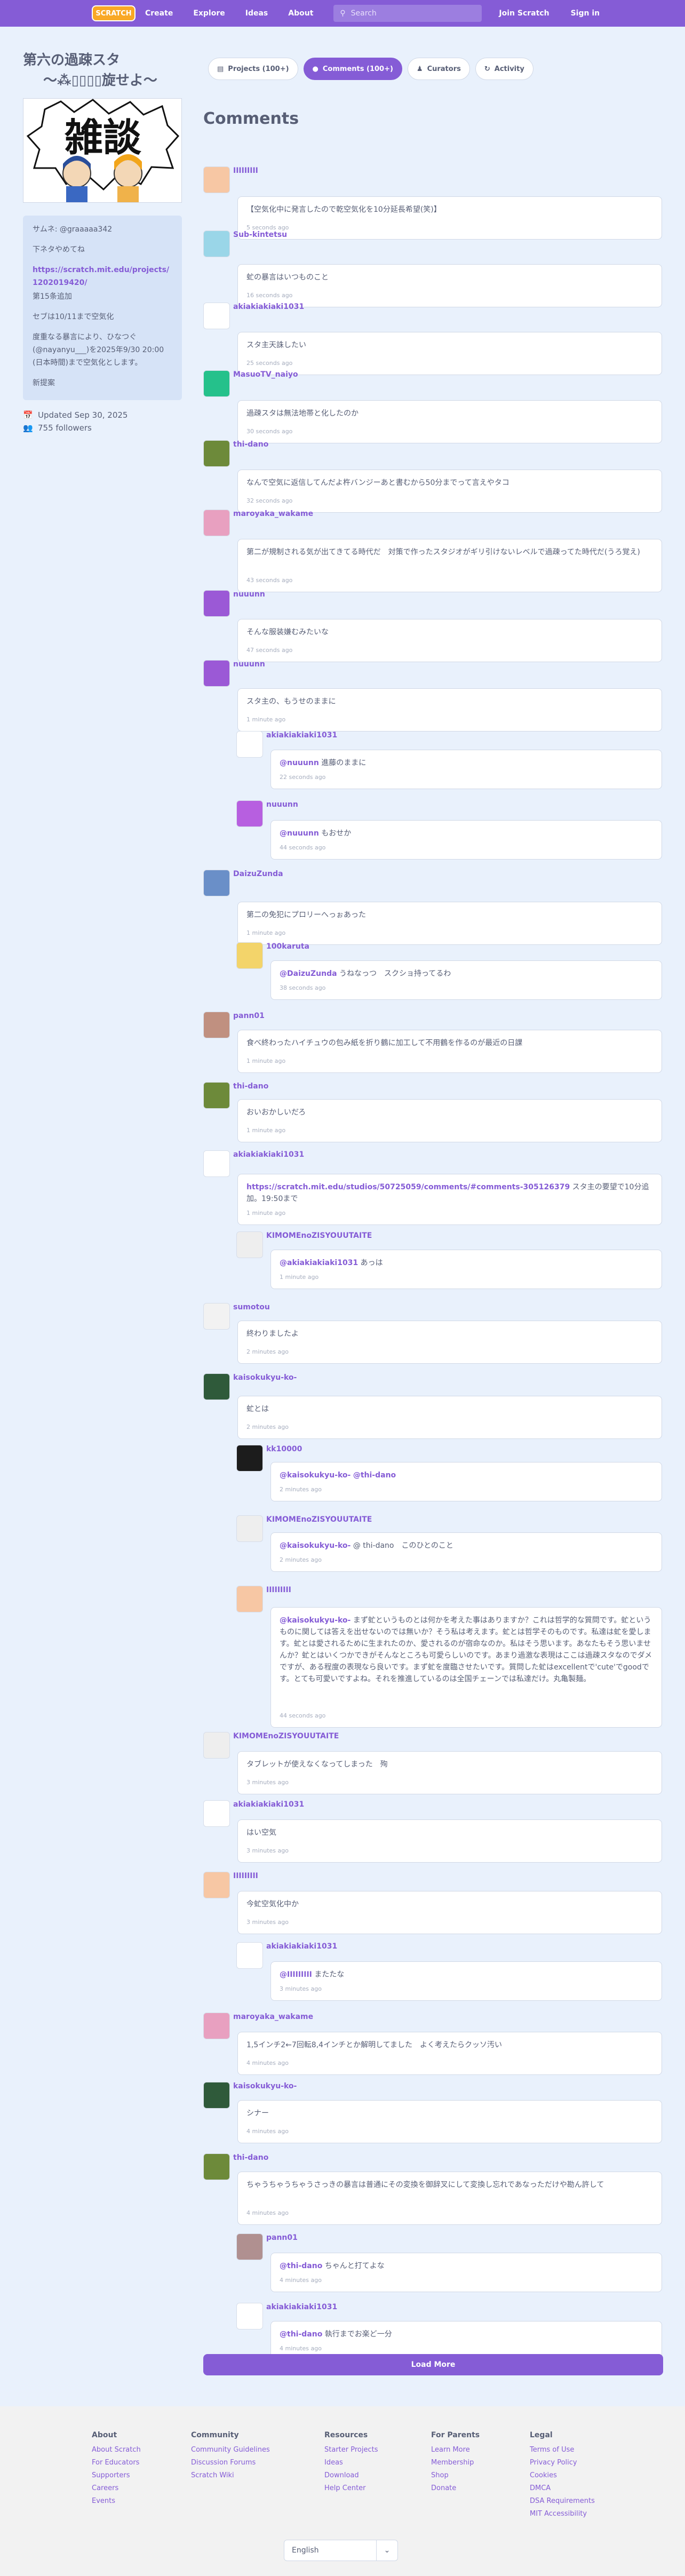  What do you see at coordinates (114, 13) in the screenshot?
I see `scratch-logo: SCRATCH` at bounding box center [114, 13].